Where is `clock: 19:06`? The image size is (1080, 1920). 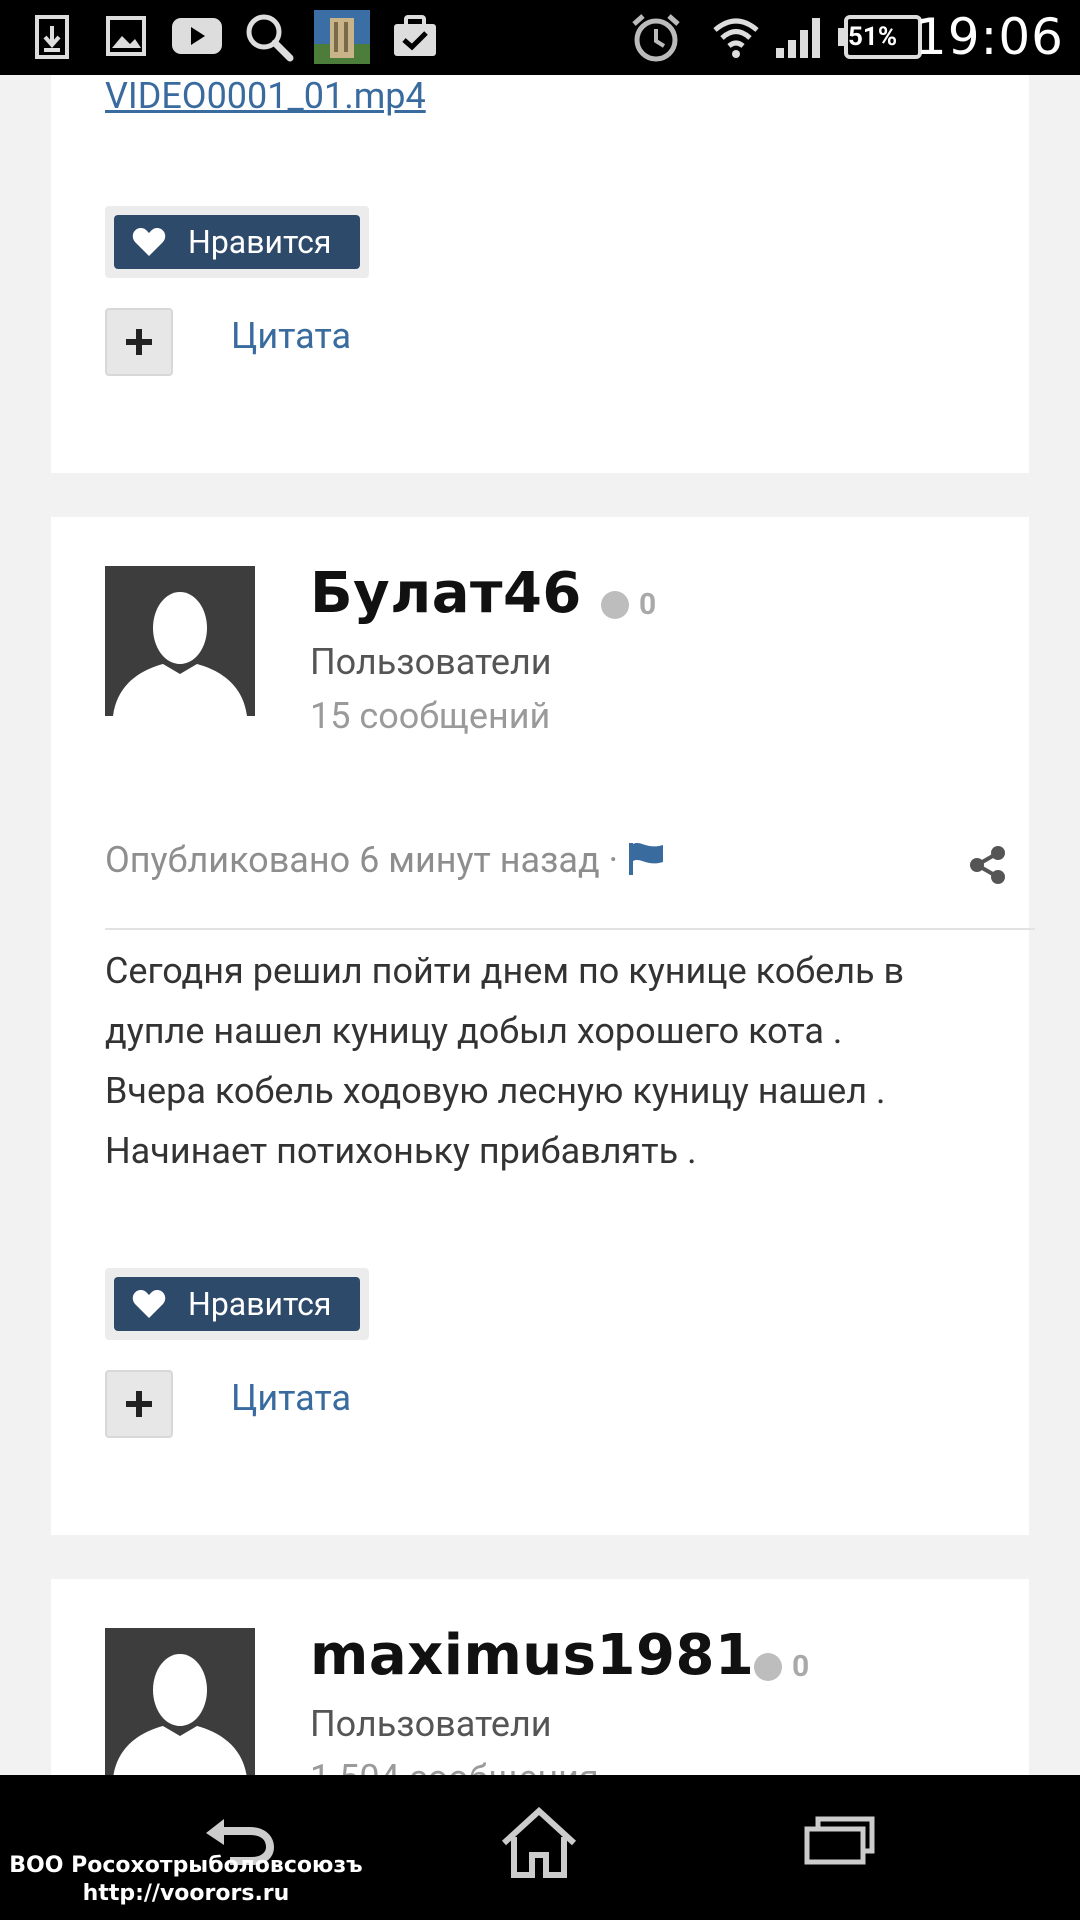 clock: 19:06 is located at coordinates (989, 37).